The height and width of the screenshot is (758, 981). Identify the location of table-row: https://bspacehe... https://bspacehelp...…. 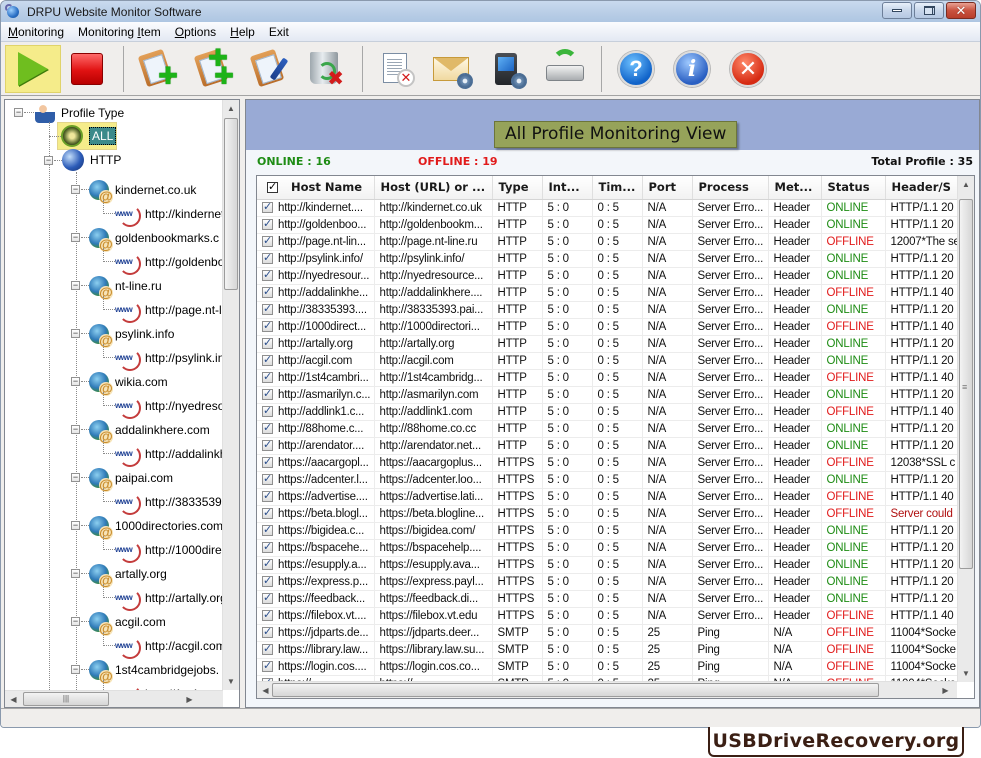
(607, 548).